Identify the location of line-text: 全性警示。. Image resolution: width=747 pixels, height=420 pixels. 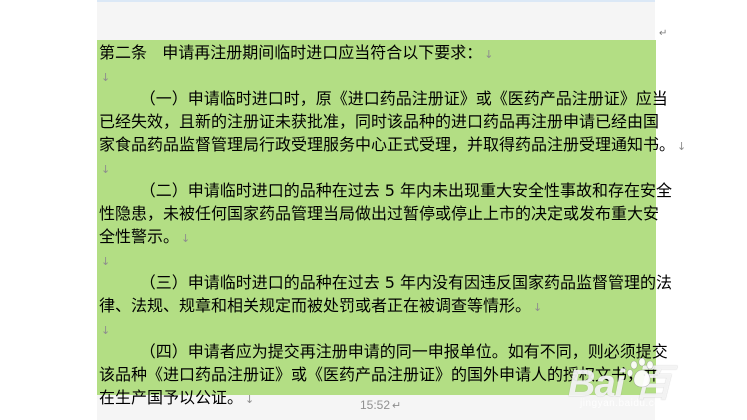
(139, 236).